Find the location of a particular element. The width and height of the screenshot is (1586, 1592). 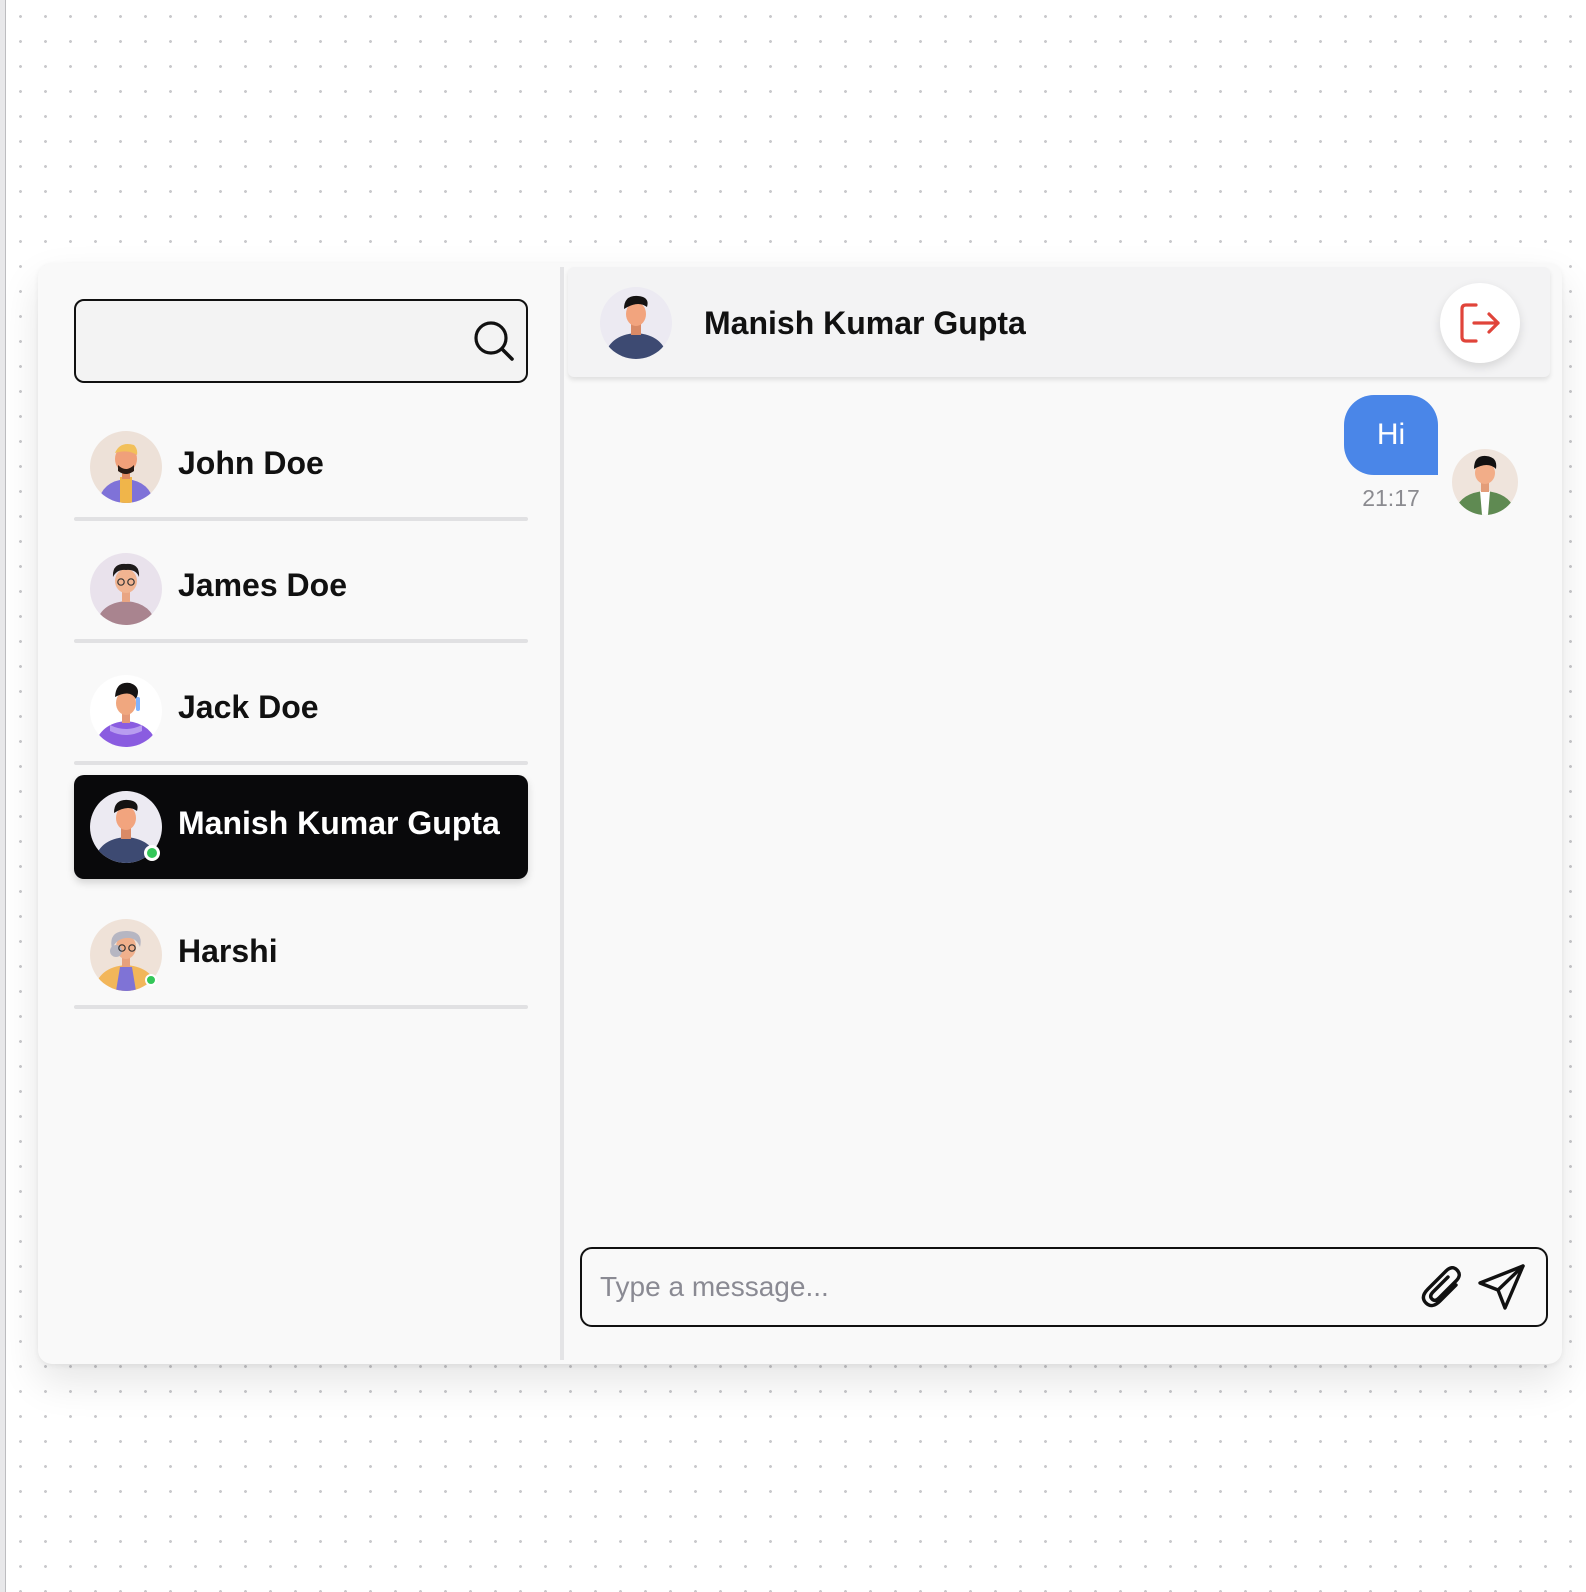

logout-icon is located at coordinates (1480, 323).